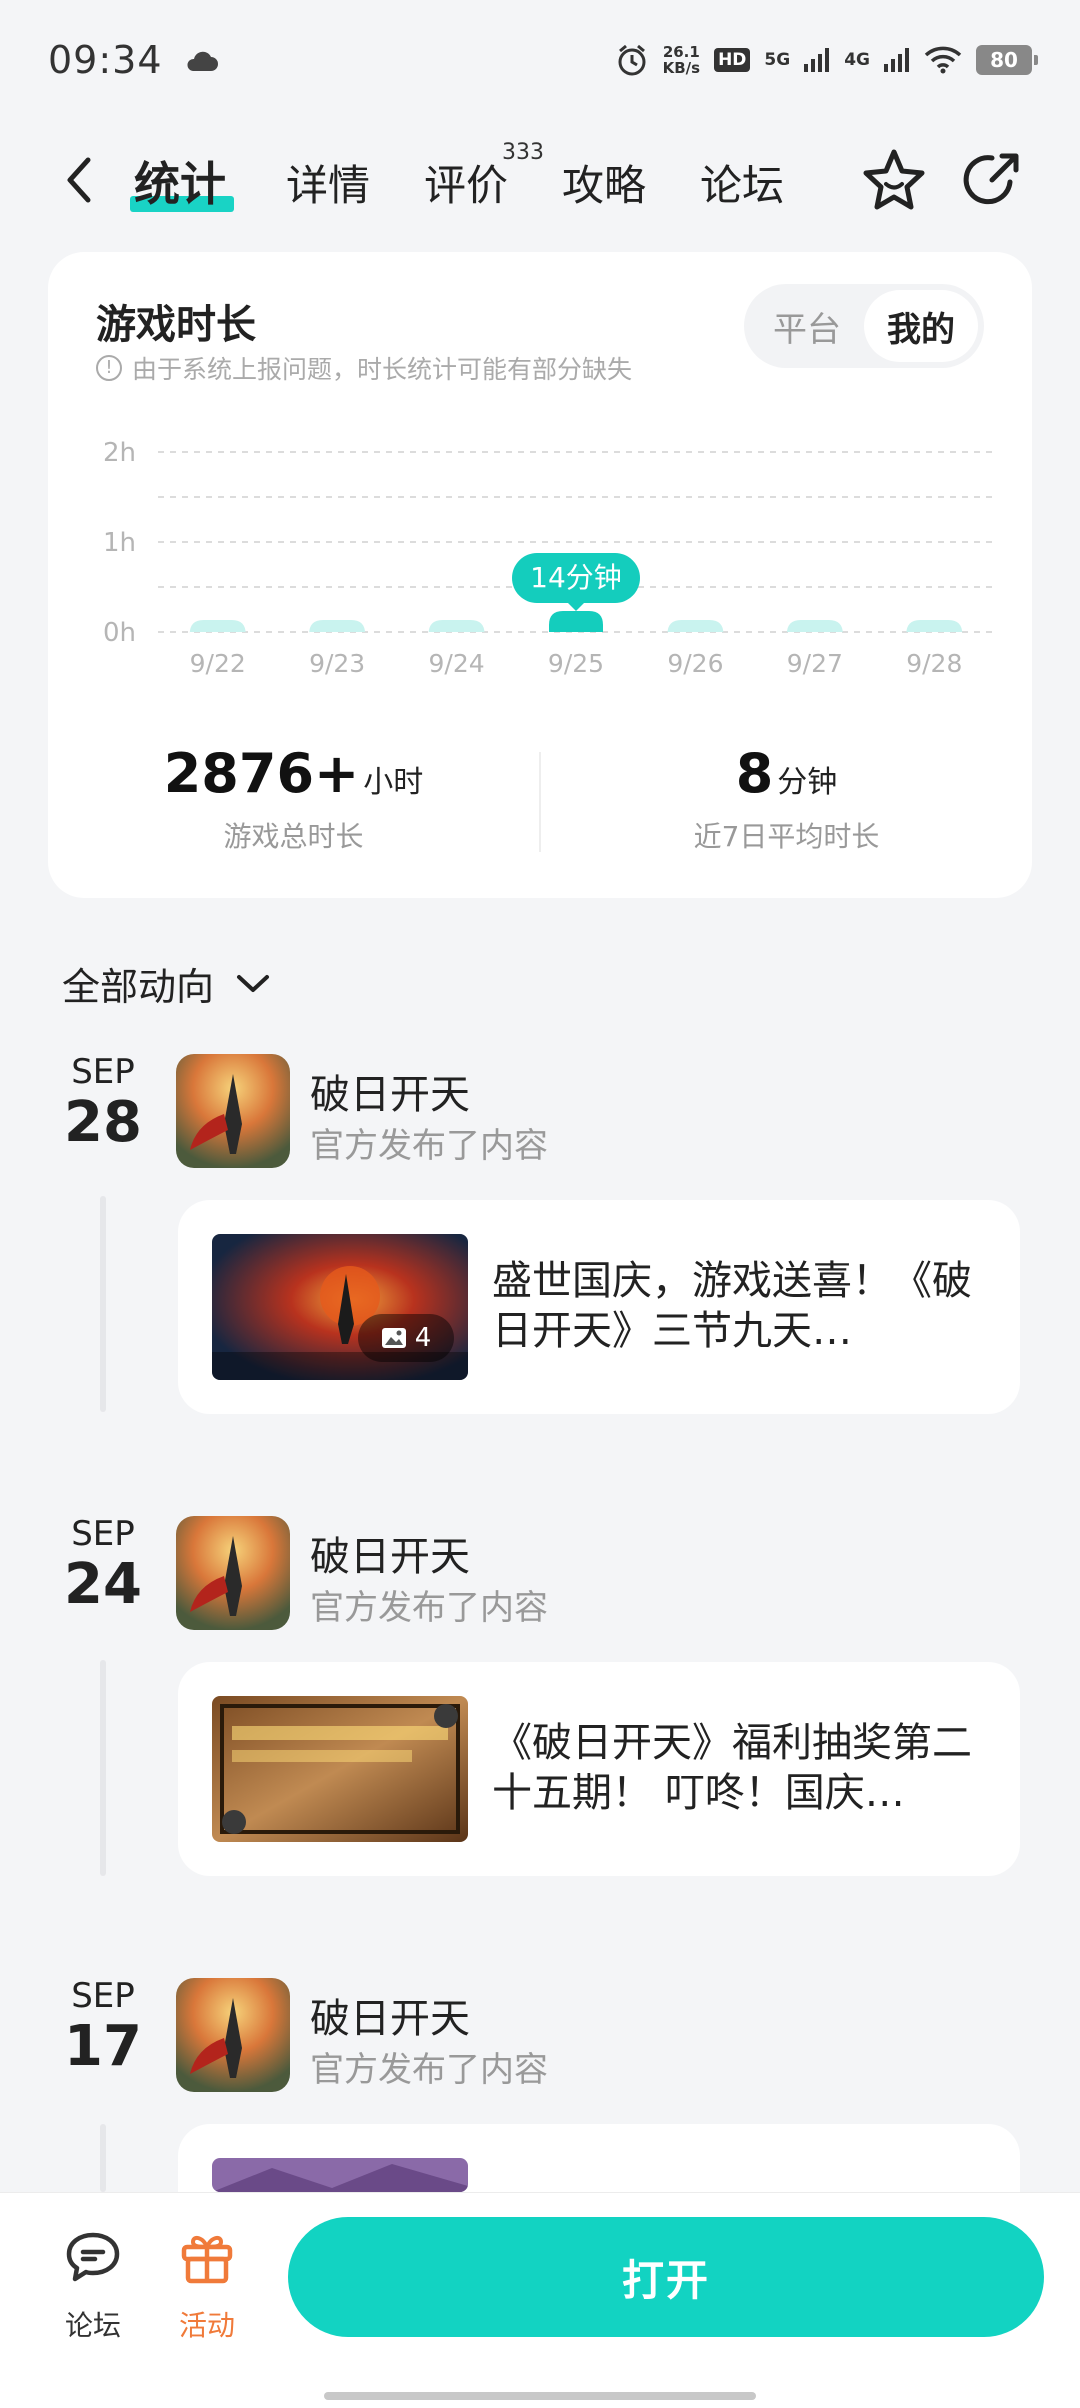 This screenshot has height=2408, width=1080. What do you see at coordinates (119, 633) in the screenshot?
I see `chart-y-tick-label: 0h` at bounding box center [119, 633].